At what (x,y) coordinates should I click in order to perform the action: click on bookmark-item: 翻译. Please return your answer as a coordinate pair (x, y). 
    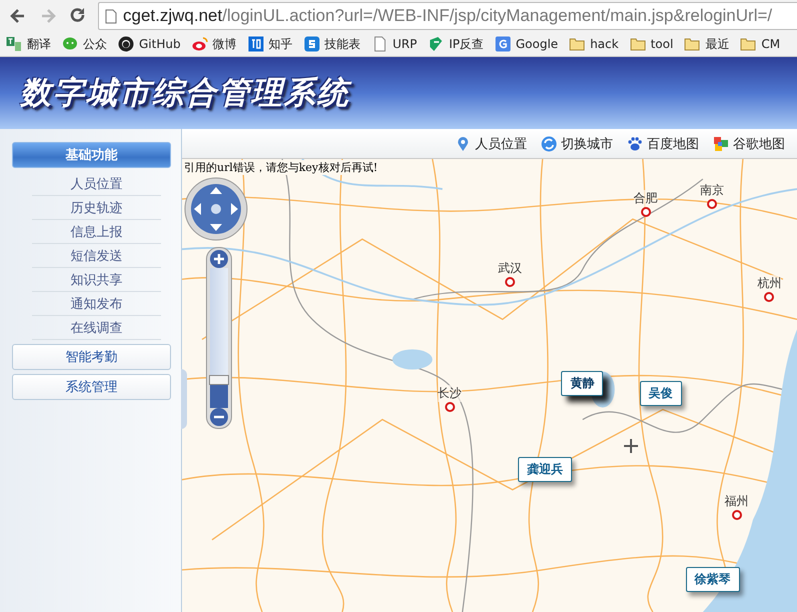
    Looking at the image, I should click on (28, 44).